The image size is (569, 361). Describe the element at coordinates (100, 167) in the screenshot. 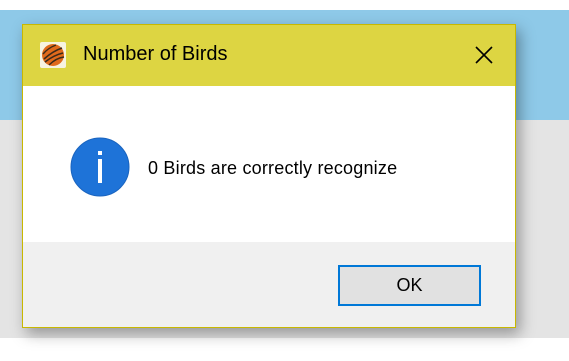

I see `info-icon` at that location.